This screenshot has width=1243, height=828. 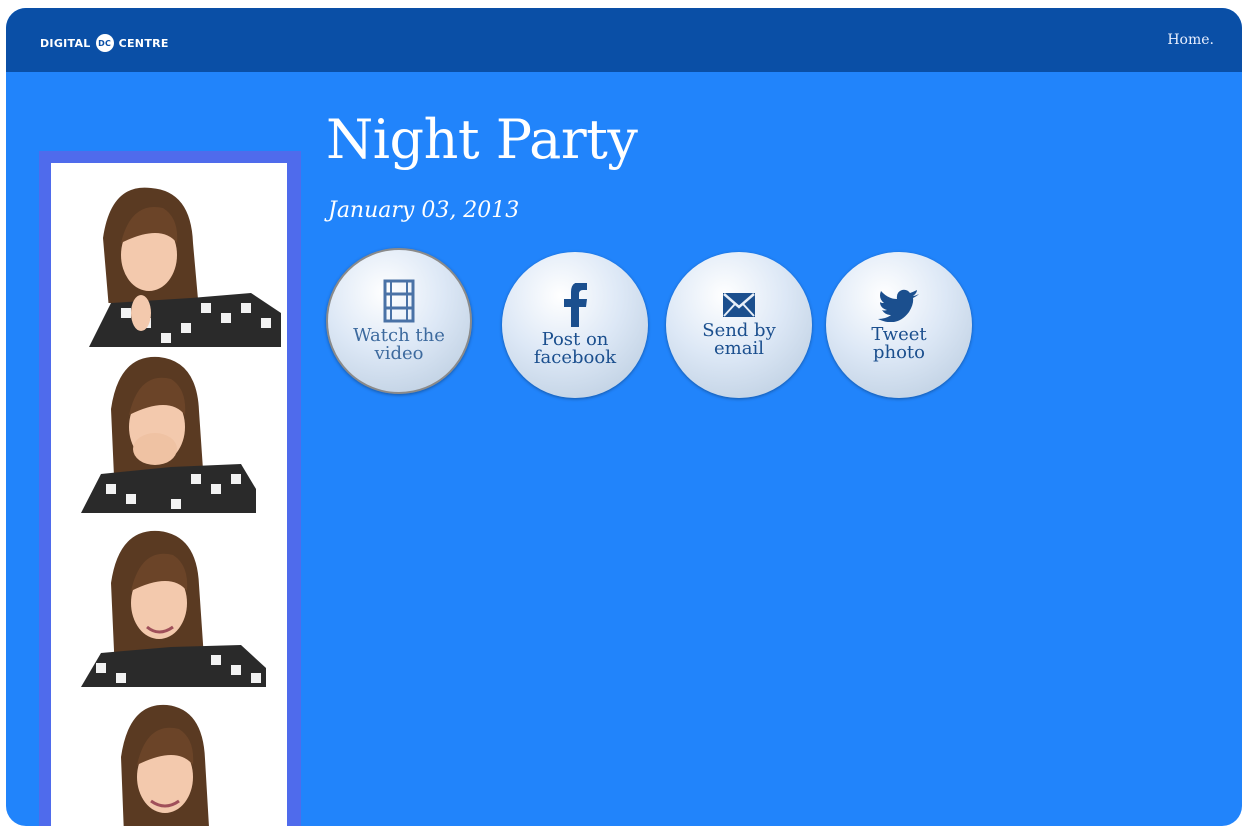 I want to click on watch-video-label: Watch the video, so click(x=399, y=344).